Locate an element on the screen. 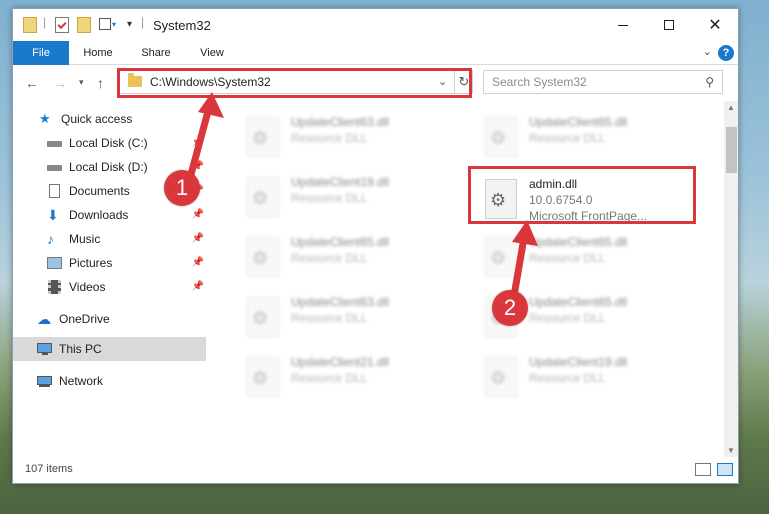 The height and width of the screenshot is (514, 769). item-count: 107 items is located at coordinates (49, 469).